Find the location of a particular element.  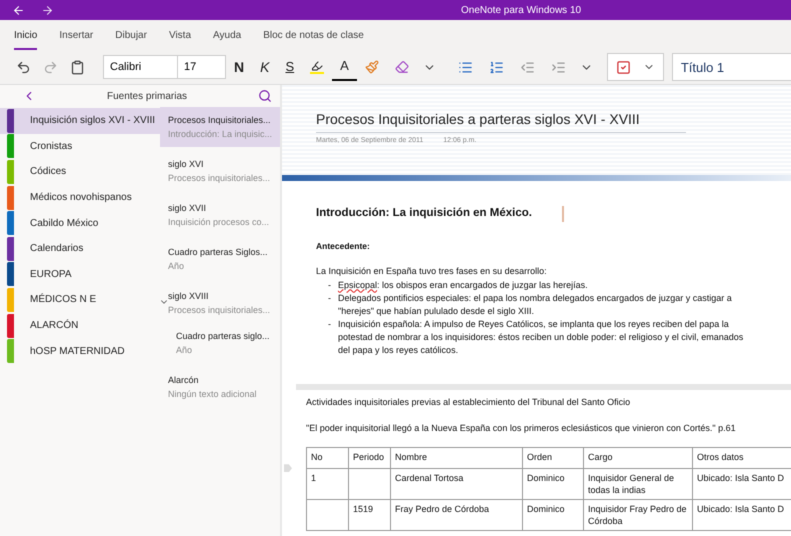

heading: Introducción: La inquisición en México. is located at coordinates (424, 213).